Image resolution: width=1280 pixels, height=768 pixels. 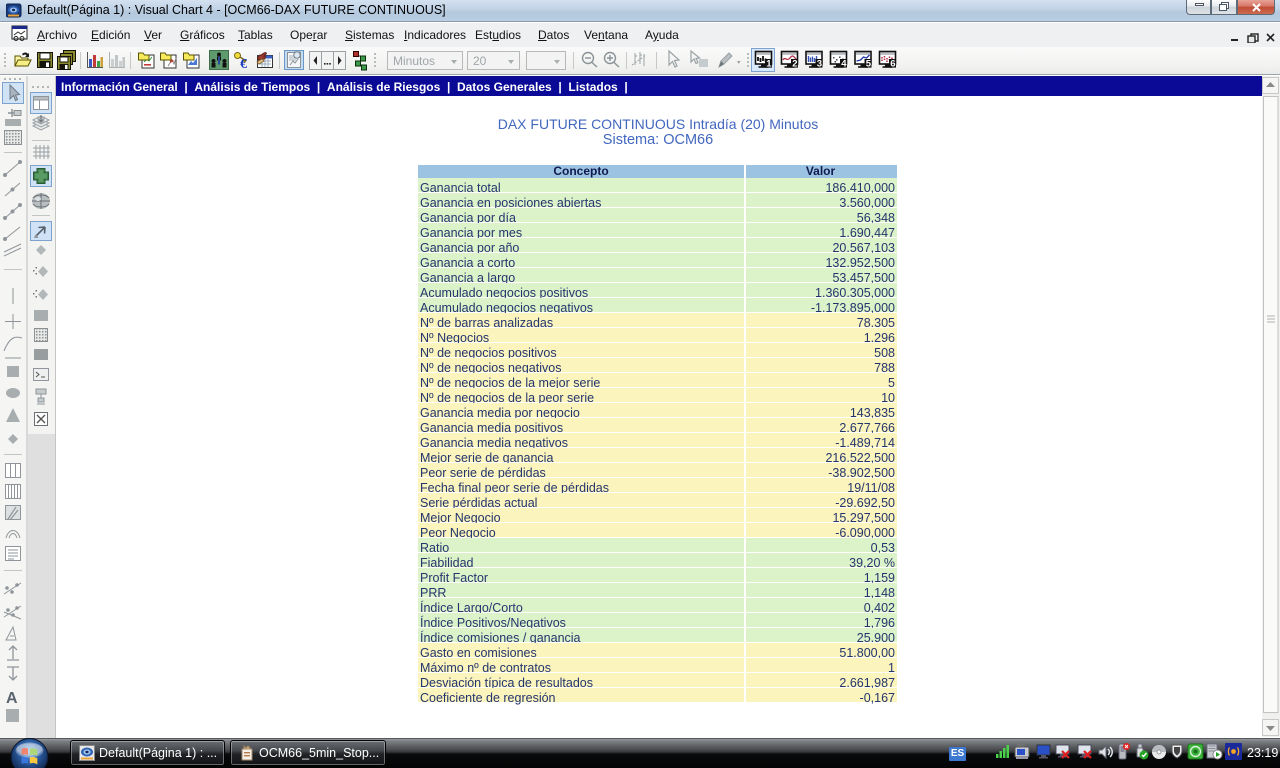 What do you see at coordinates (12, 698) in the screenshot?
I see `svg-text: A` at bounding box center [12, 698].